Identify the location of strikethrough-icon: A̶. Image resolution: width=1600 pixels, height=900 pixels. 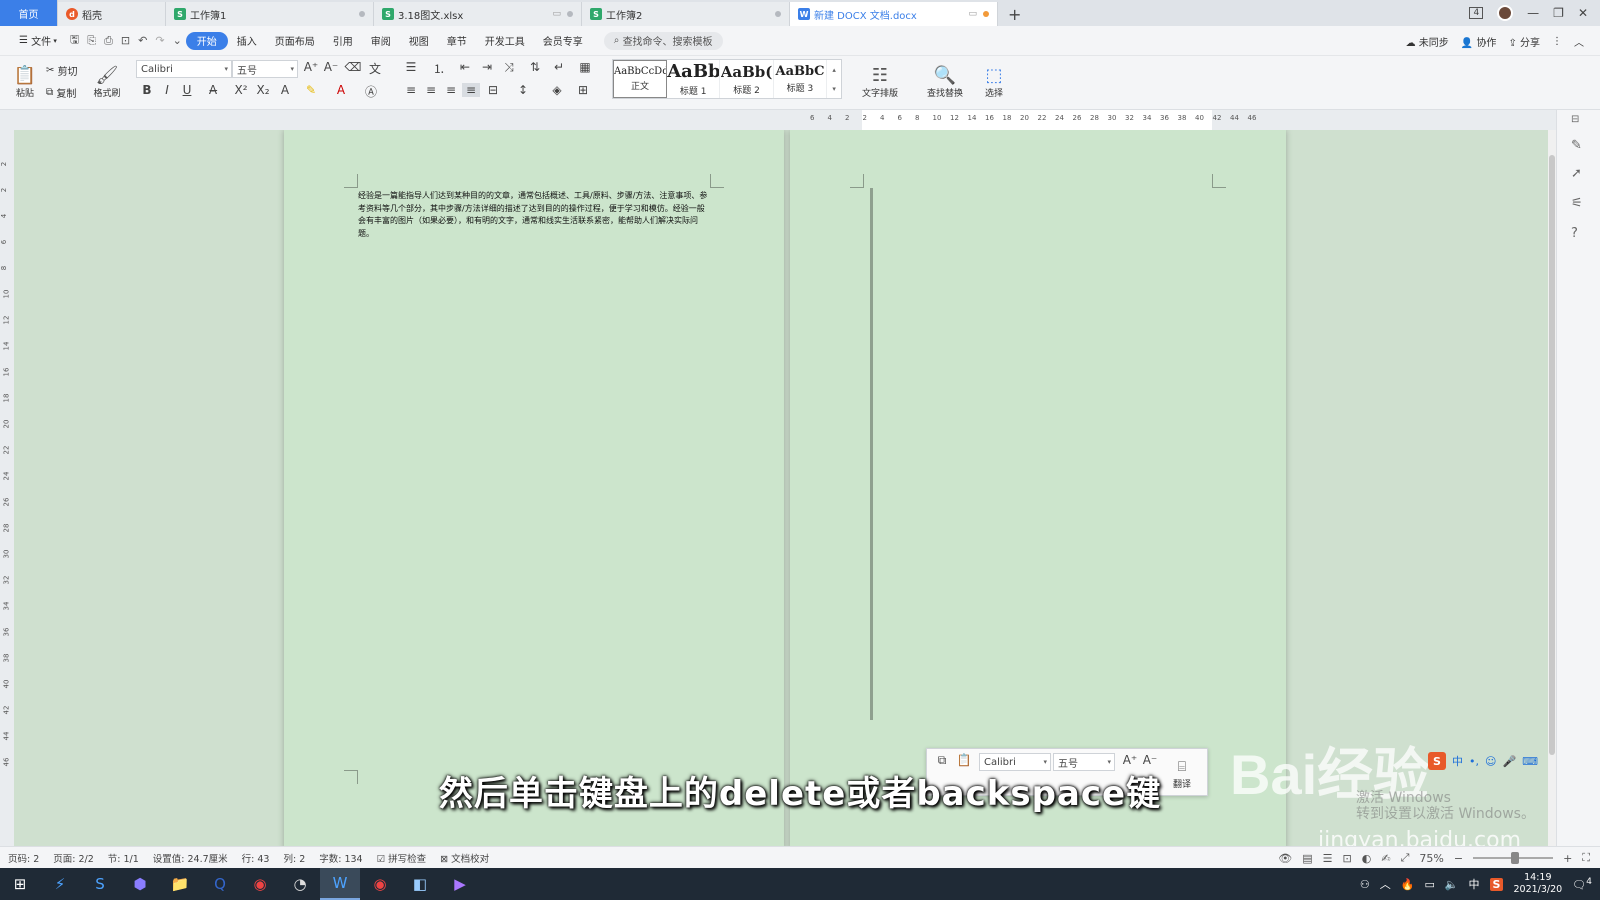
(213, 90).